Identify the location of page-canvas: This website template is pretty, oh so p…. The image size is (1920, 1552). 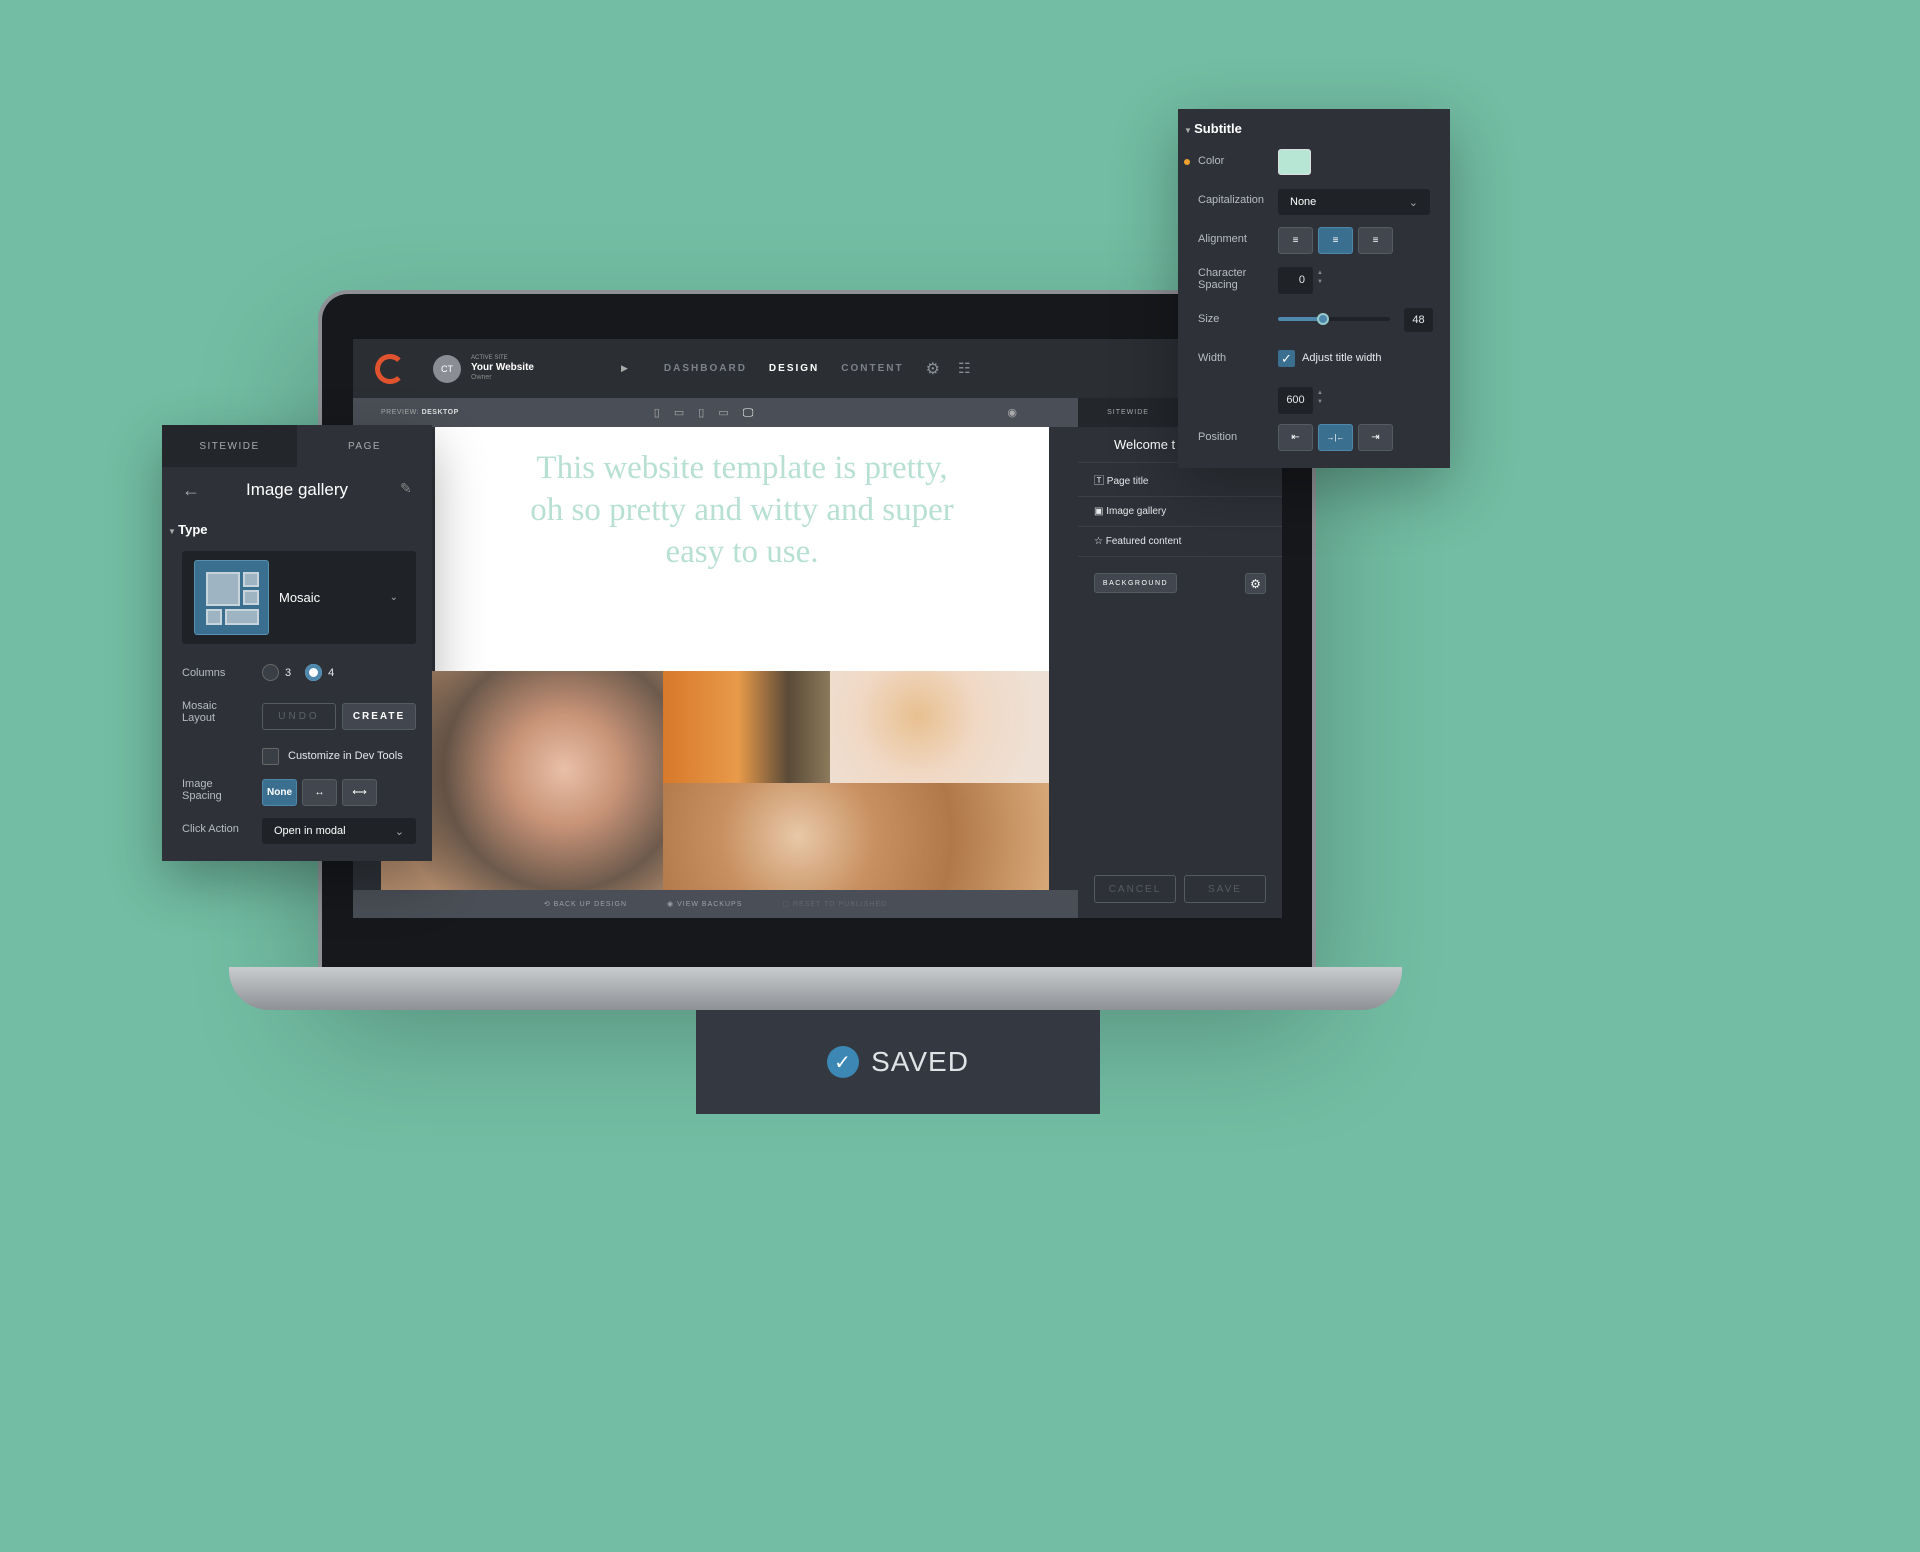
(742, 549).